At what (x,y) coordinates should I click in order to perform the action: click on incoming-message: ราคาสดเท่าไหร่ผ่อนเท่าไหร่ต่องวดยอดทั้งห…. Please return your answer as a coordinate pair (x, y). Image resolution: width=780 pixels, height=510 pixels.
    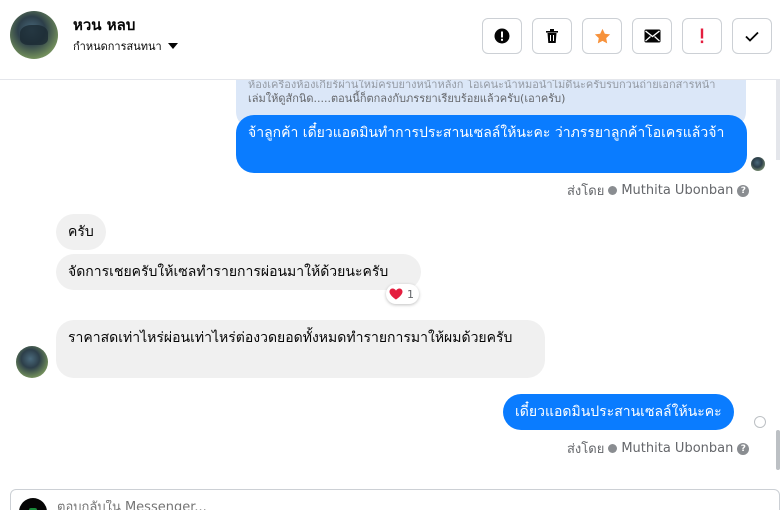
    Looking at the image, I should click on (300, 349).